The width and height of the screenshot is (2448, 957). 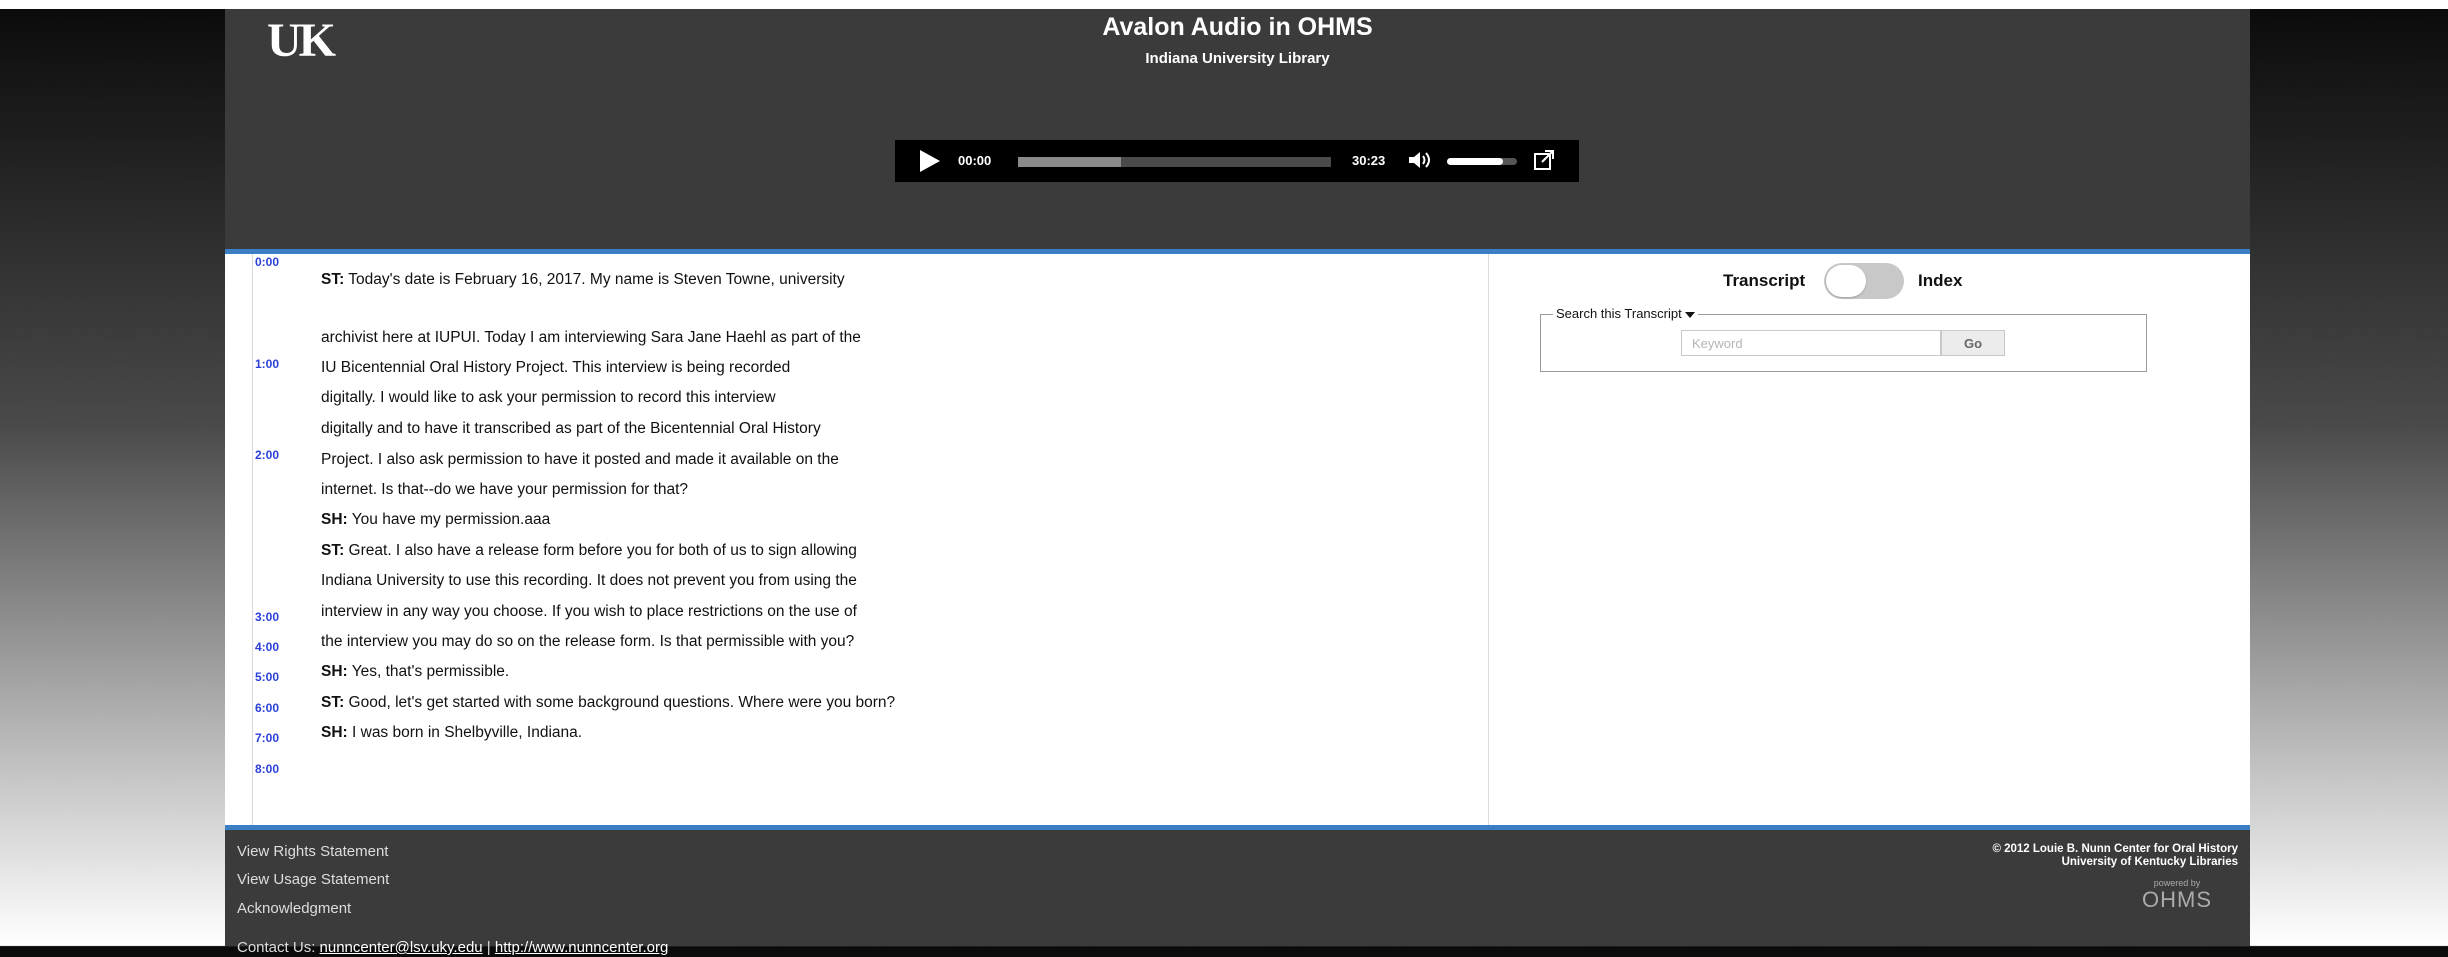 I want to click on progress-fill, so click(x=1070, y=162).